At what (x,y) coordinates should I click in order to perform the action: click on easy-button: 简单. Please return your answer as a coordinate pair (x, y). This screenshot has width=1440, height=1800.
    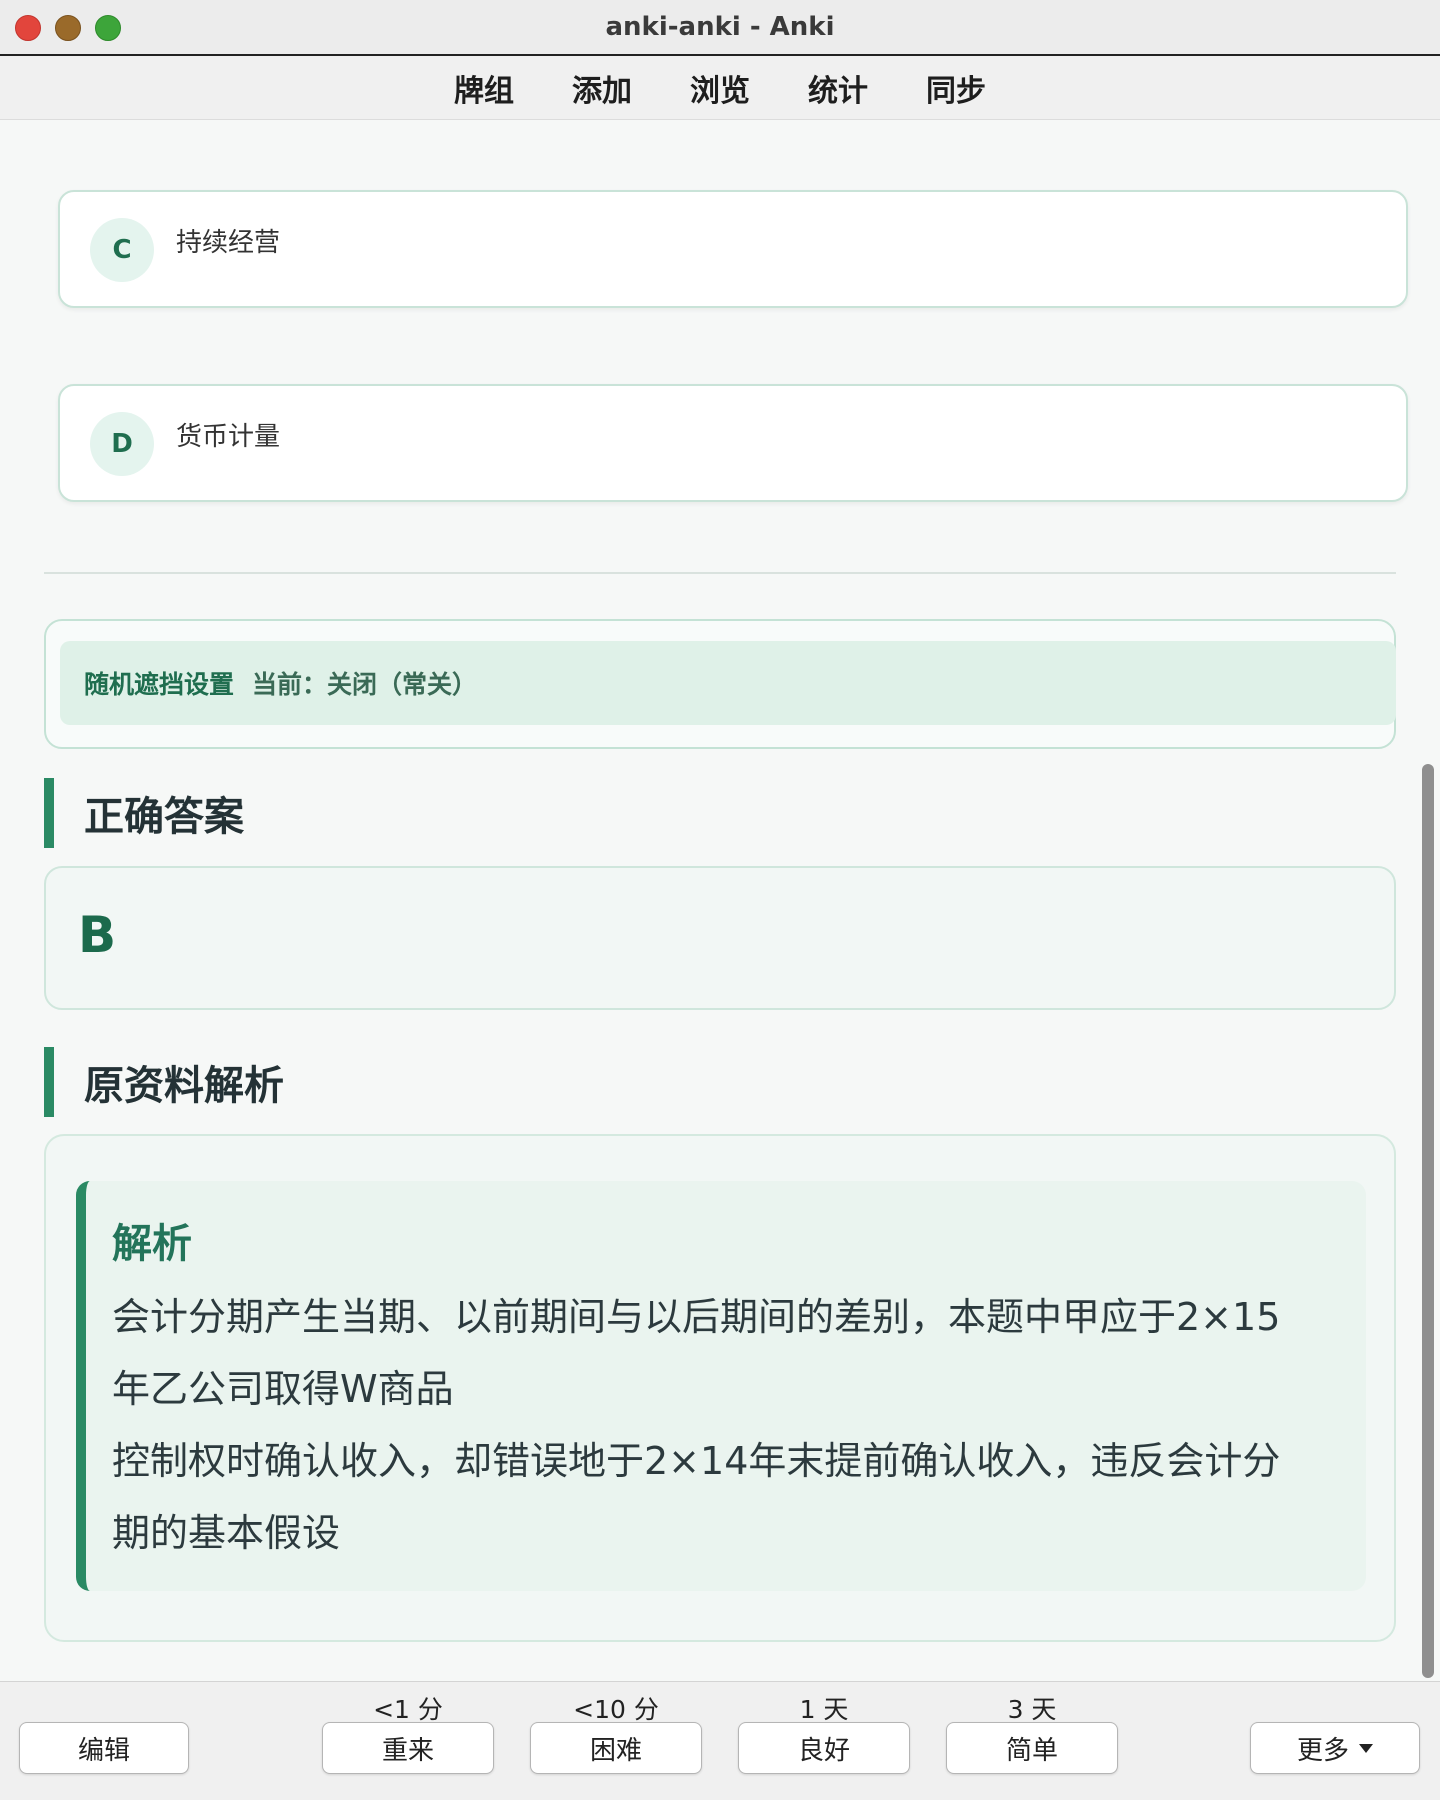
    Looking at the image, I should click on (1032, 1748).